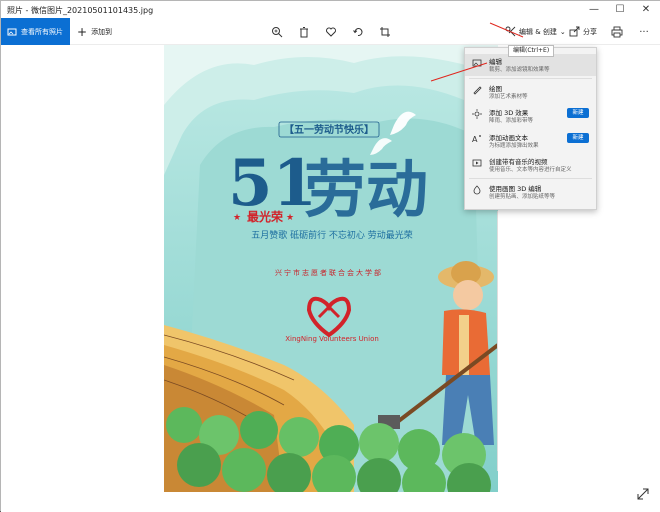  I want to click on title-bar: 照片 - 微信图片_20210501101435.jpg — ☐ ✕, so click(330, 9).